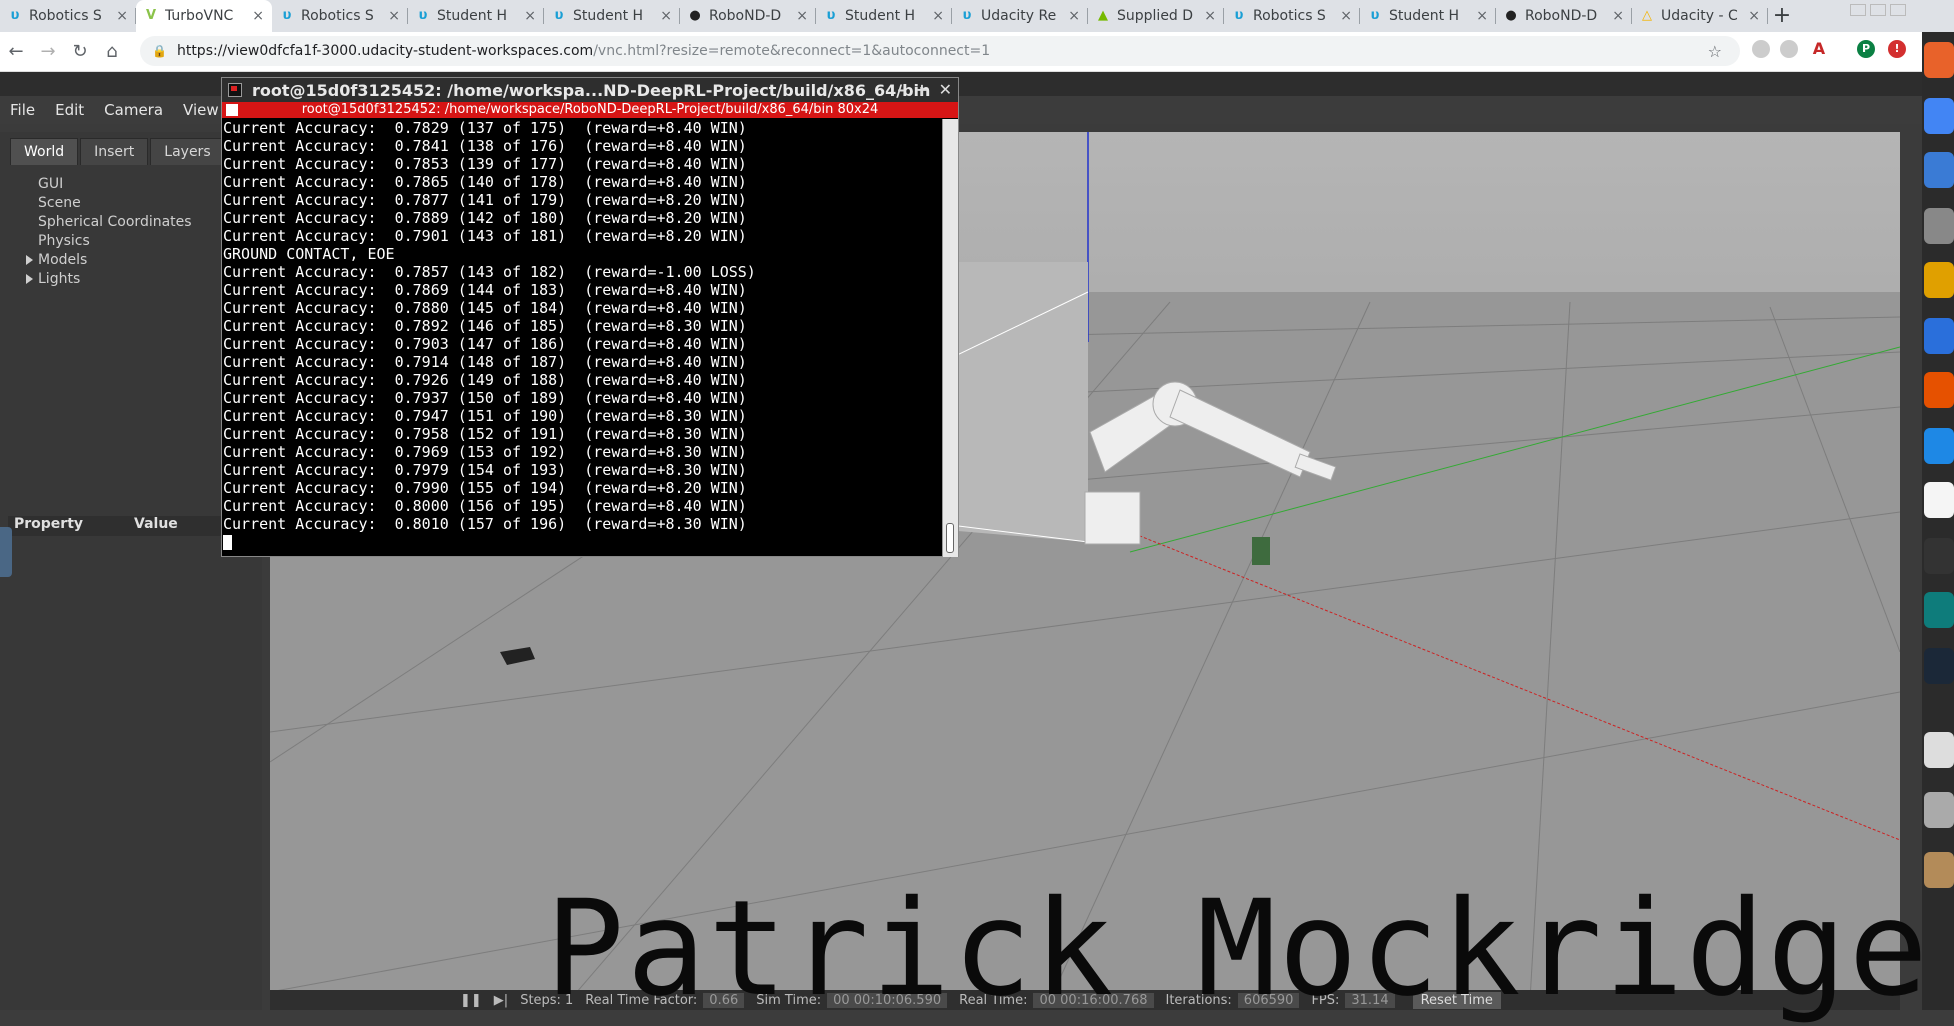  Describe the element at coordinates (1939, 336) in the screenshot. I see `writer-icon` at that location.